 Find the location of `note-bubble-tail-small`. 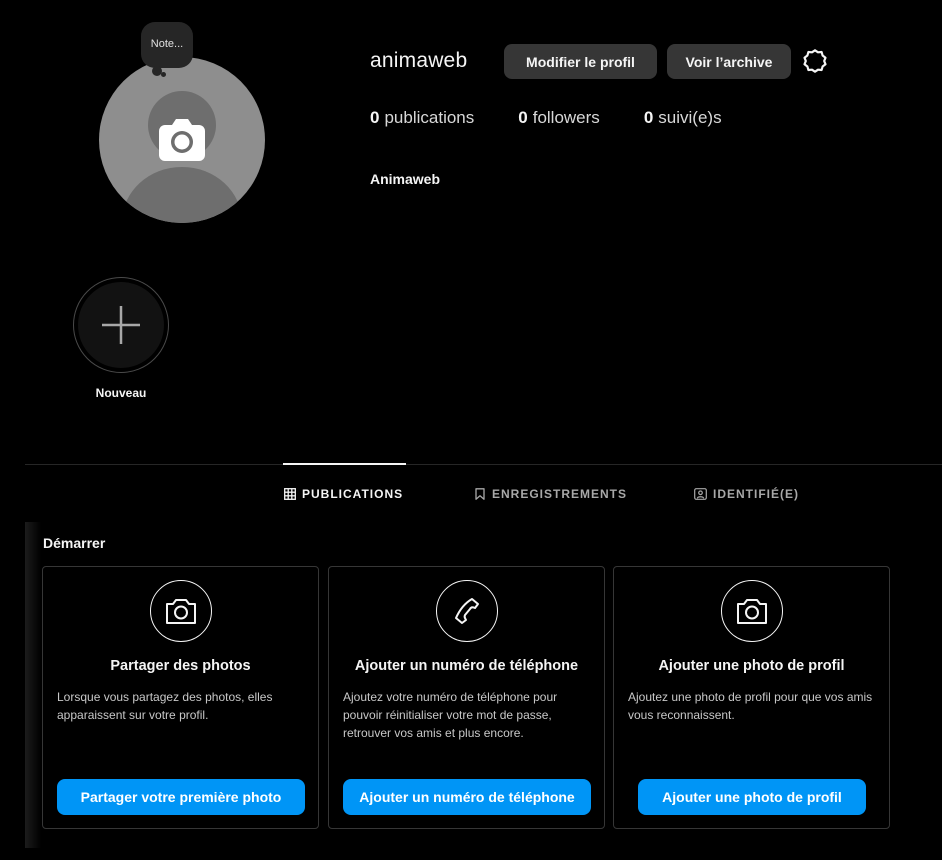

note-bubble-tail-small is located at coordinates (163, 74).